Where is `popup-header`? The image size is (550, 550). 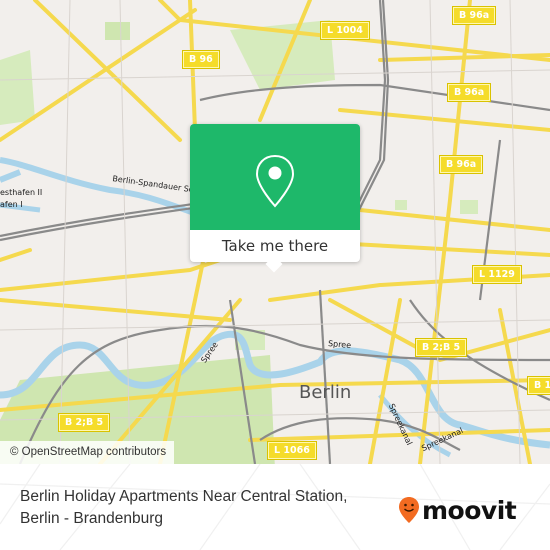 popup-header is located at coordinates (275, 177).